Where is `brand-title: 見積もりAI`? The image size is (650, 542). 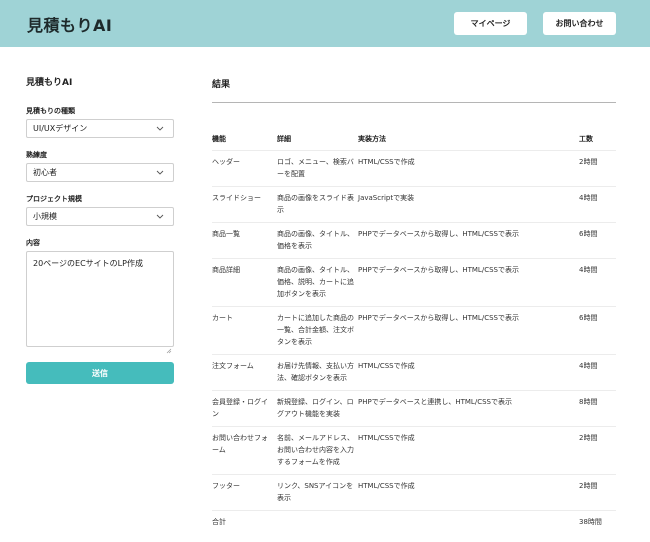 brand-title: 見積もりAI is located at coordinates (70, 25).